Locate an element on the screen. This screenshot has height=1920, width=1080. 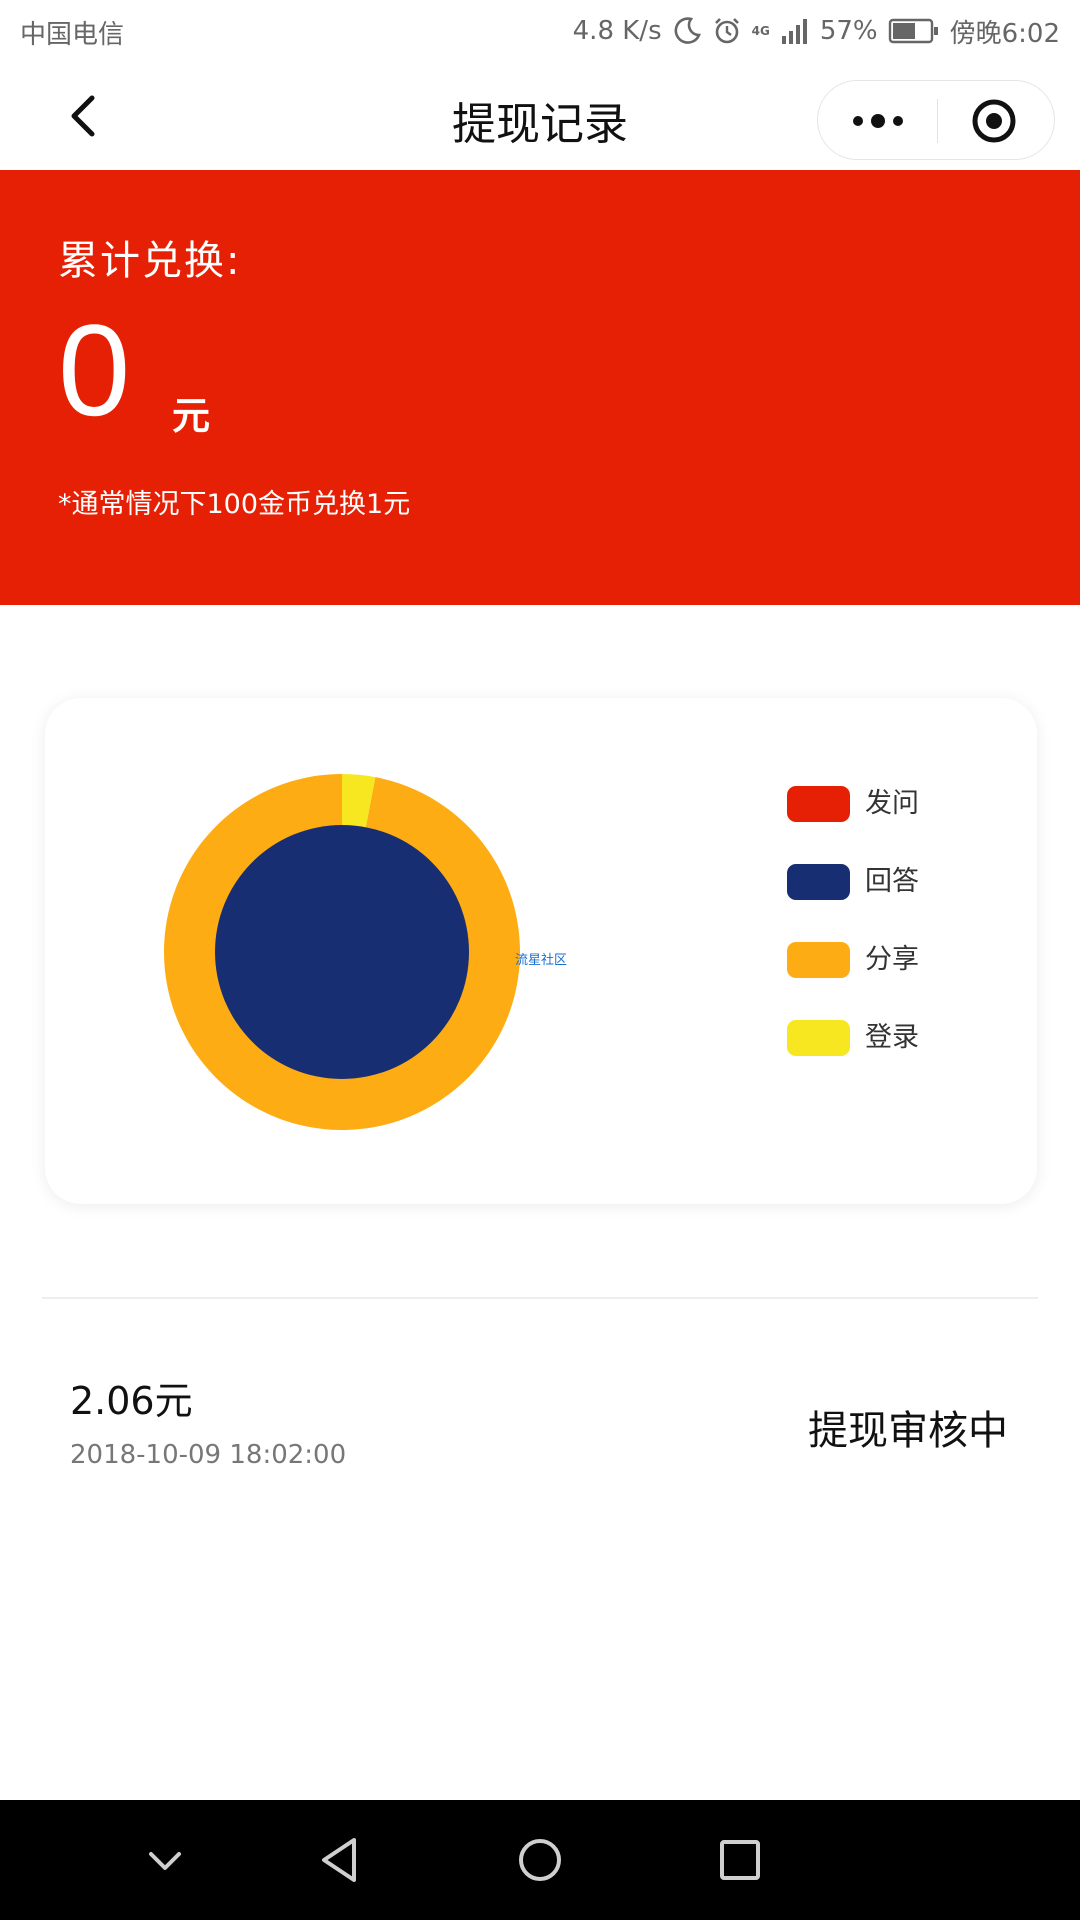
back-triangle-icon is located at coordinates (339, 1860).